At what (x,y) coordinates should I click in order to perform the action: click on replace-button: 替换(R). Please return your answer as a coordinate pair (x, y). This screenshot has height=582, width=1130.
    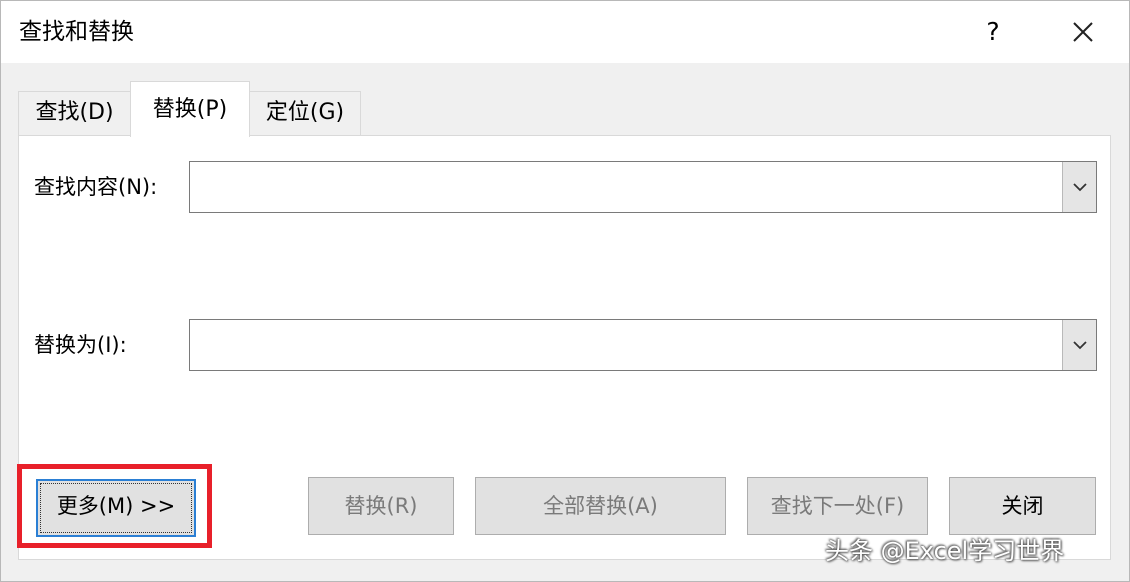
    Looking at the image, I should click on (381, 506).